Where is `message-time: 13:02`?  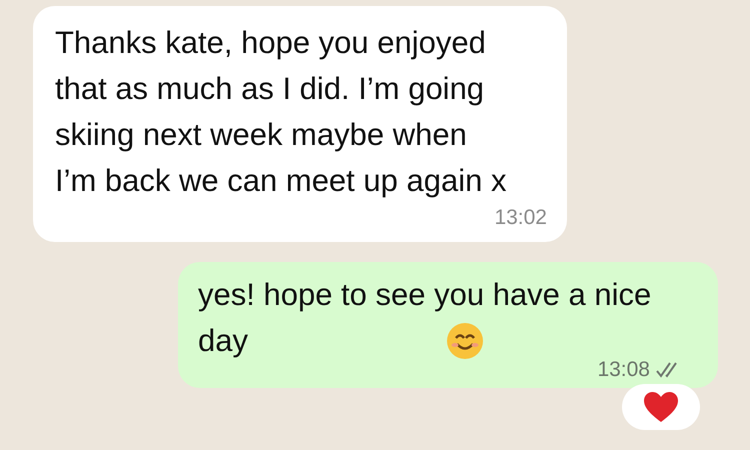
message-time: 13:02 is located at coordinates (520, 218).